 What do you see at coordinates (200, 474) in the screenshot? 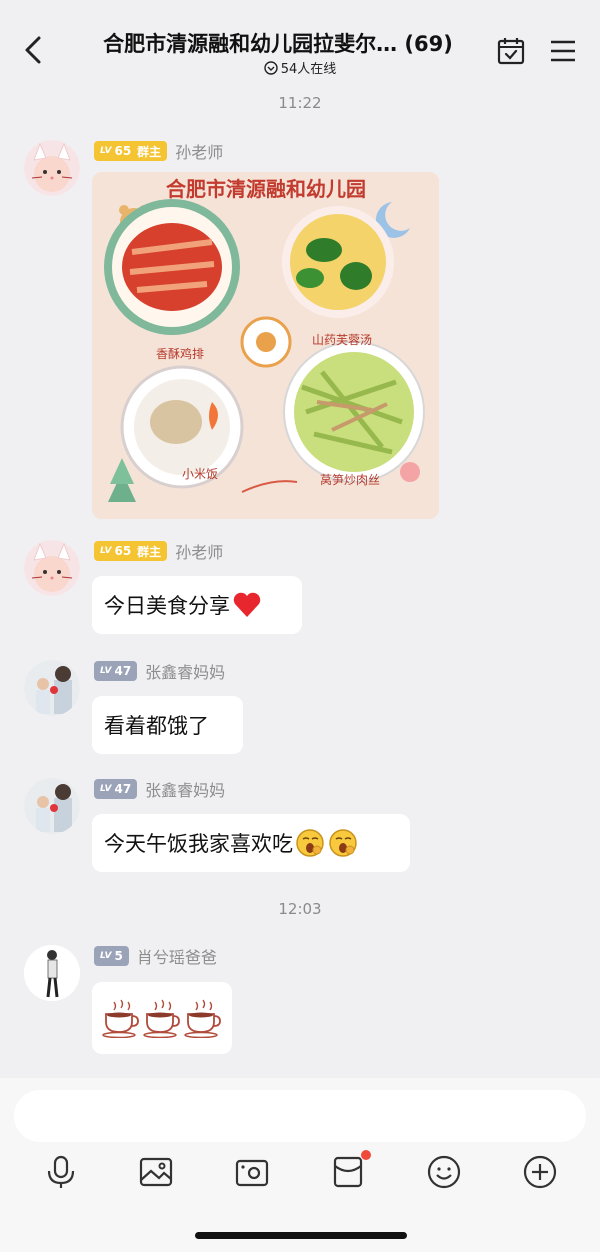
I see `dish-label: 小米饭` at bounding box center [200, 474].